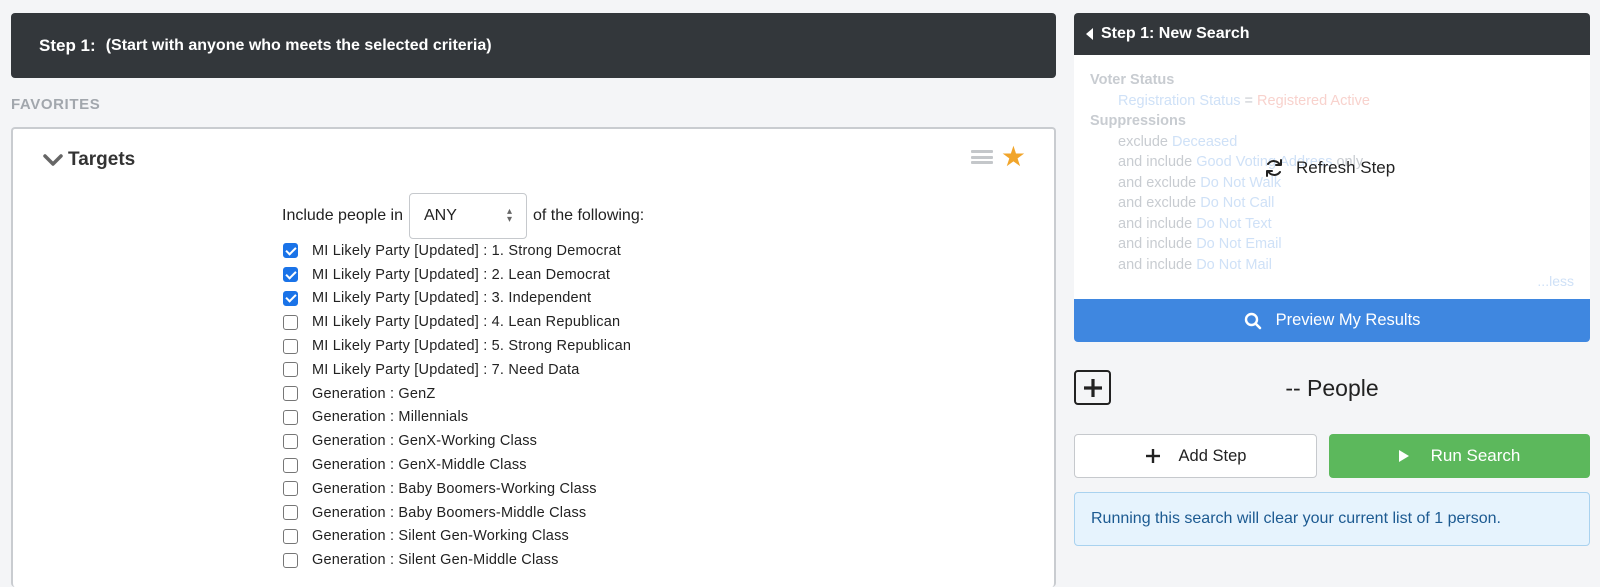  I want to click on preview-results-button: Preview My Results, so click(1332, 320).